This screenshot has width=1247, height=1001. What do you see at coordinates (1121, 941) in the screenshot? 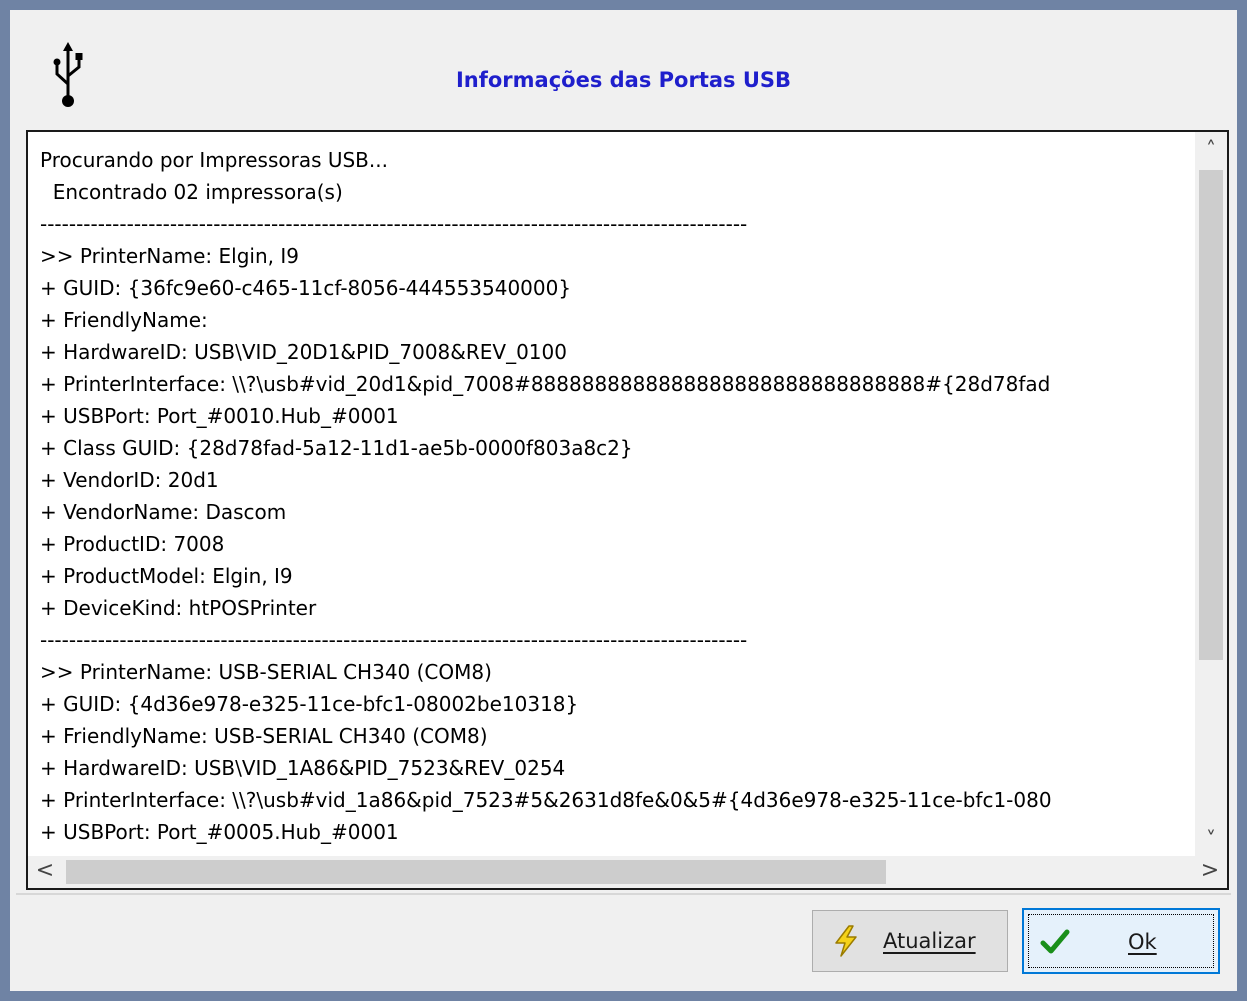
I see `ok-button: Ok` at bounding box center [1121, 941].